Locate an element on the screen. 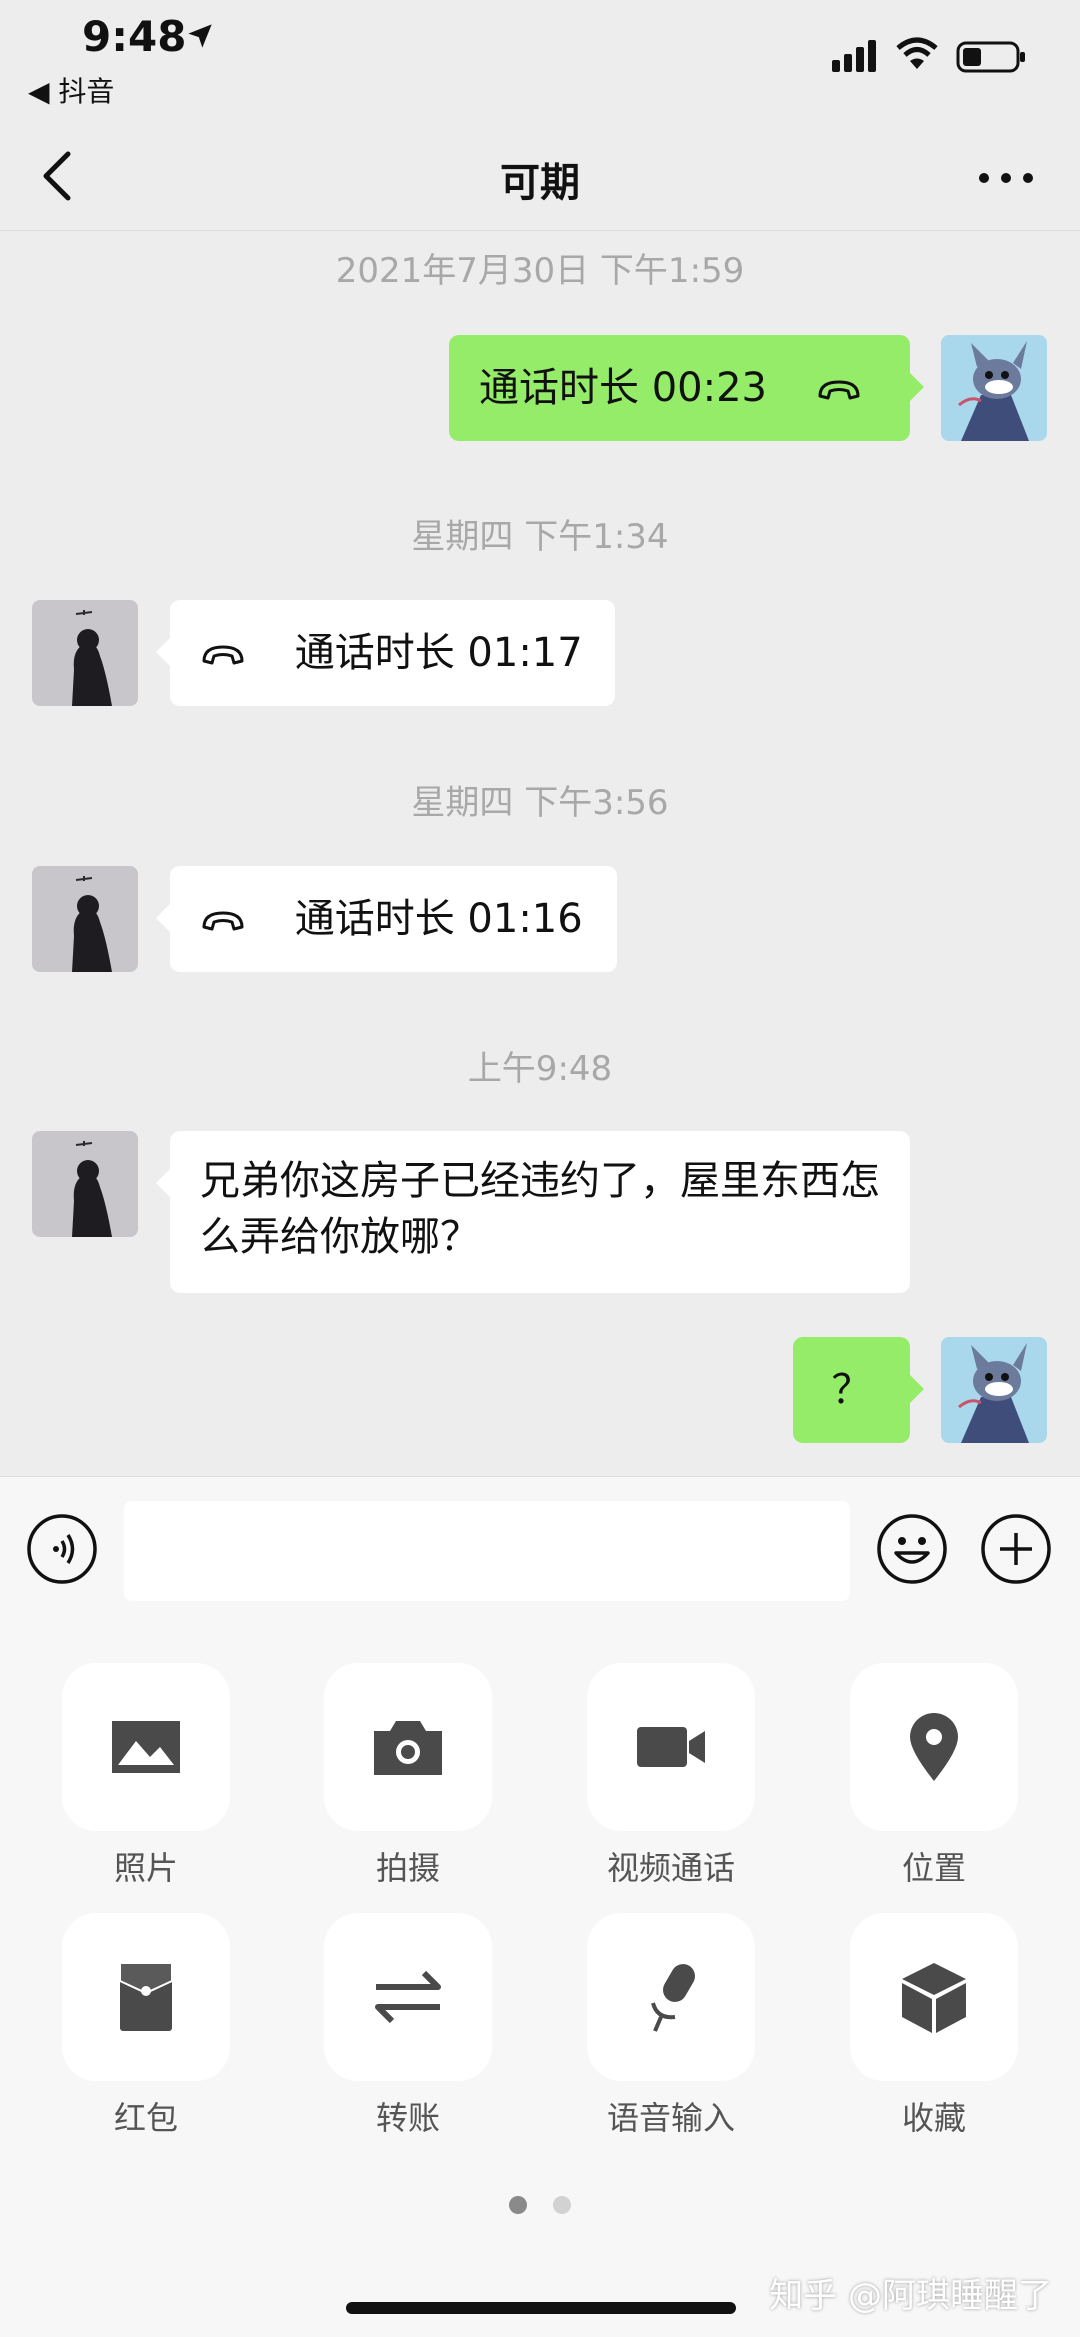 The height and width of the screenshot is (2337, 1080). favorites-icon is located at coordinates (934, 1998).